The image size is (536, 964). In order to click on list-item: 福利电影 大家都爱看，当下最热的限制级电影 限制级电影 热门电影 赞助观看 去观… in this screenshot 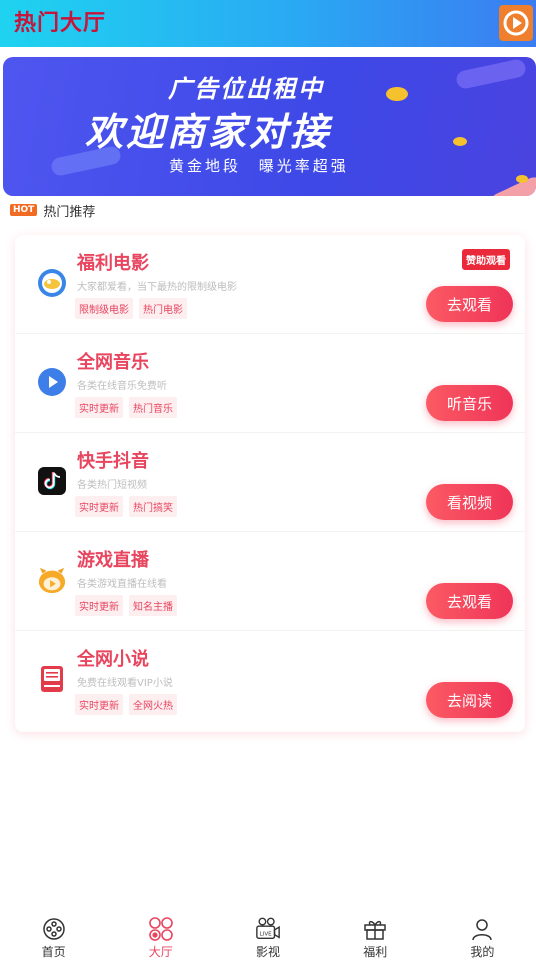, I will do `click(270, 284)`.